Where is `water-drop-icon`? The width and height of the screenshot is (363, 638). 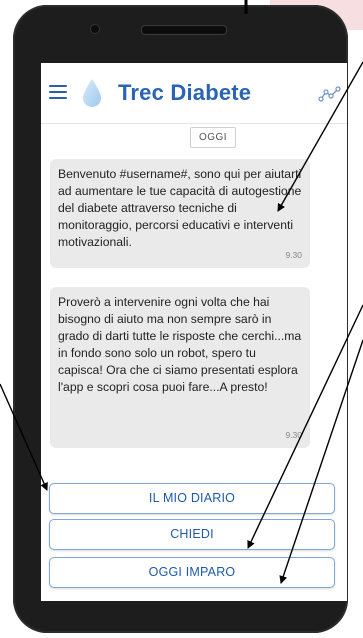 water-drop-icon is located at coordinates (92, 93).